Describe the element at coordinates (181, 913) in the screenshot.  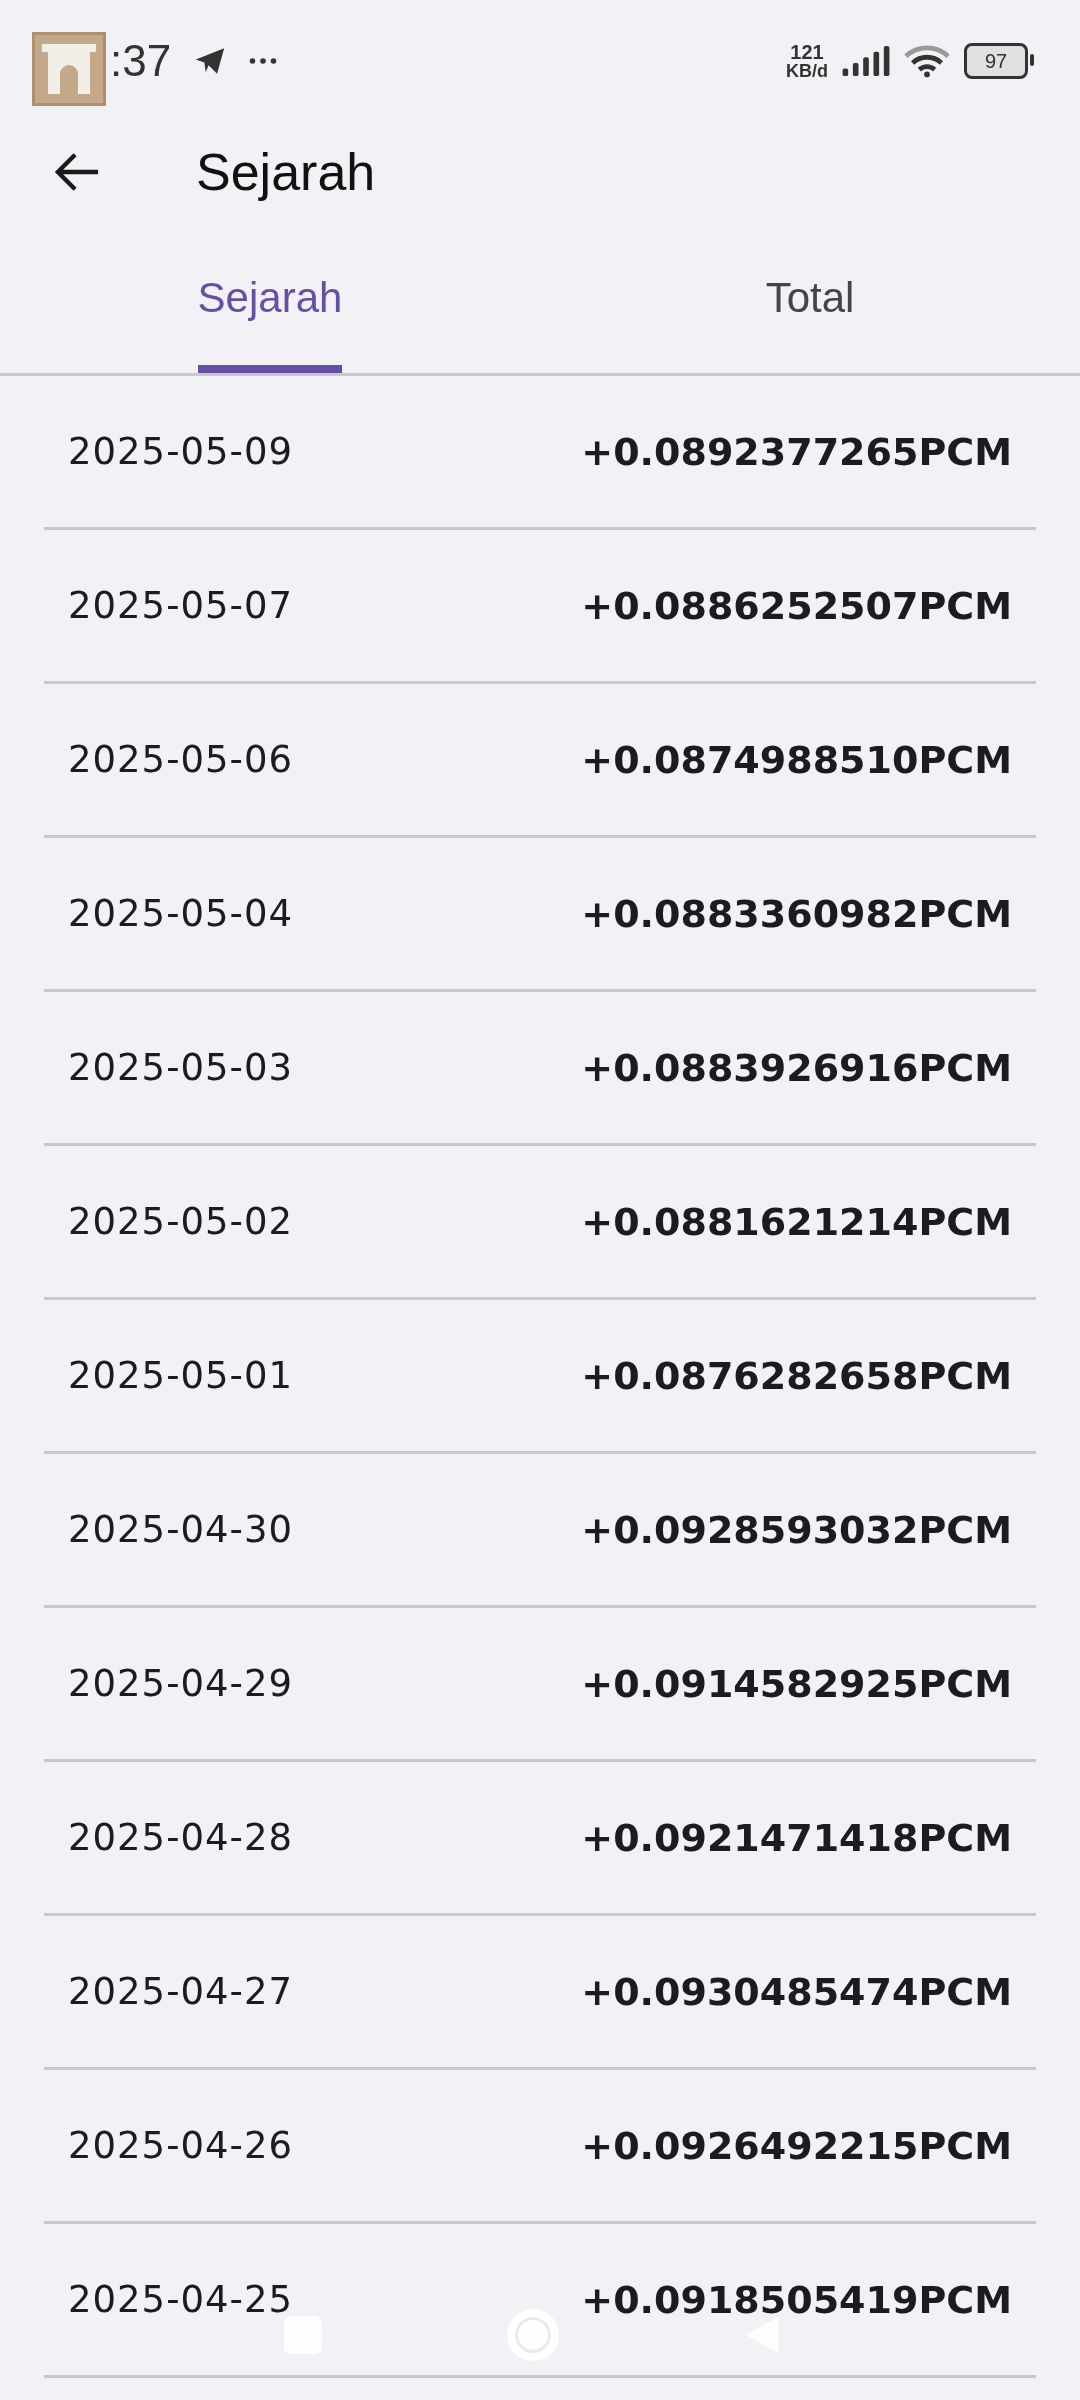
I see `date-text: 2025-05-04` at that location.